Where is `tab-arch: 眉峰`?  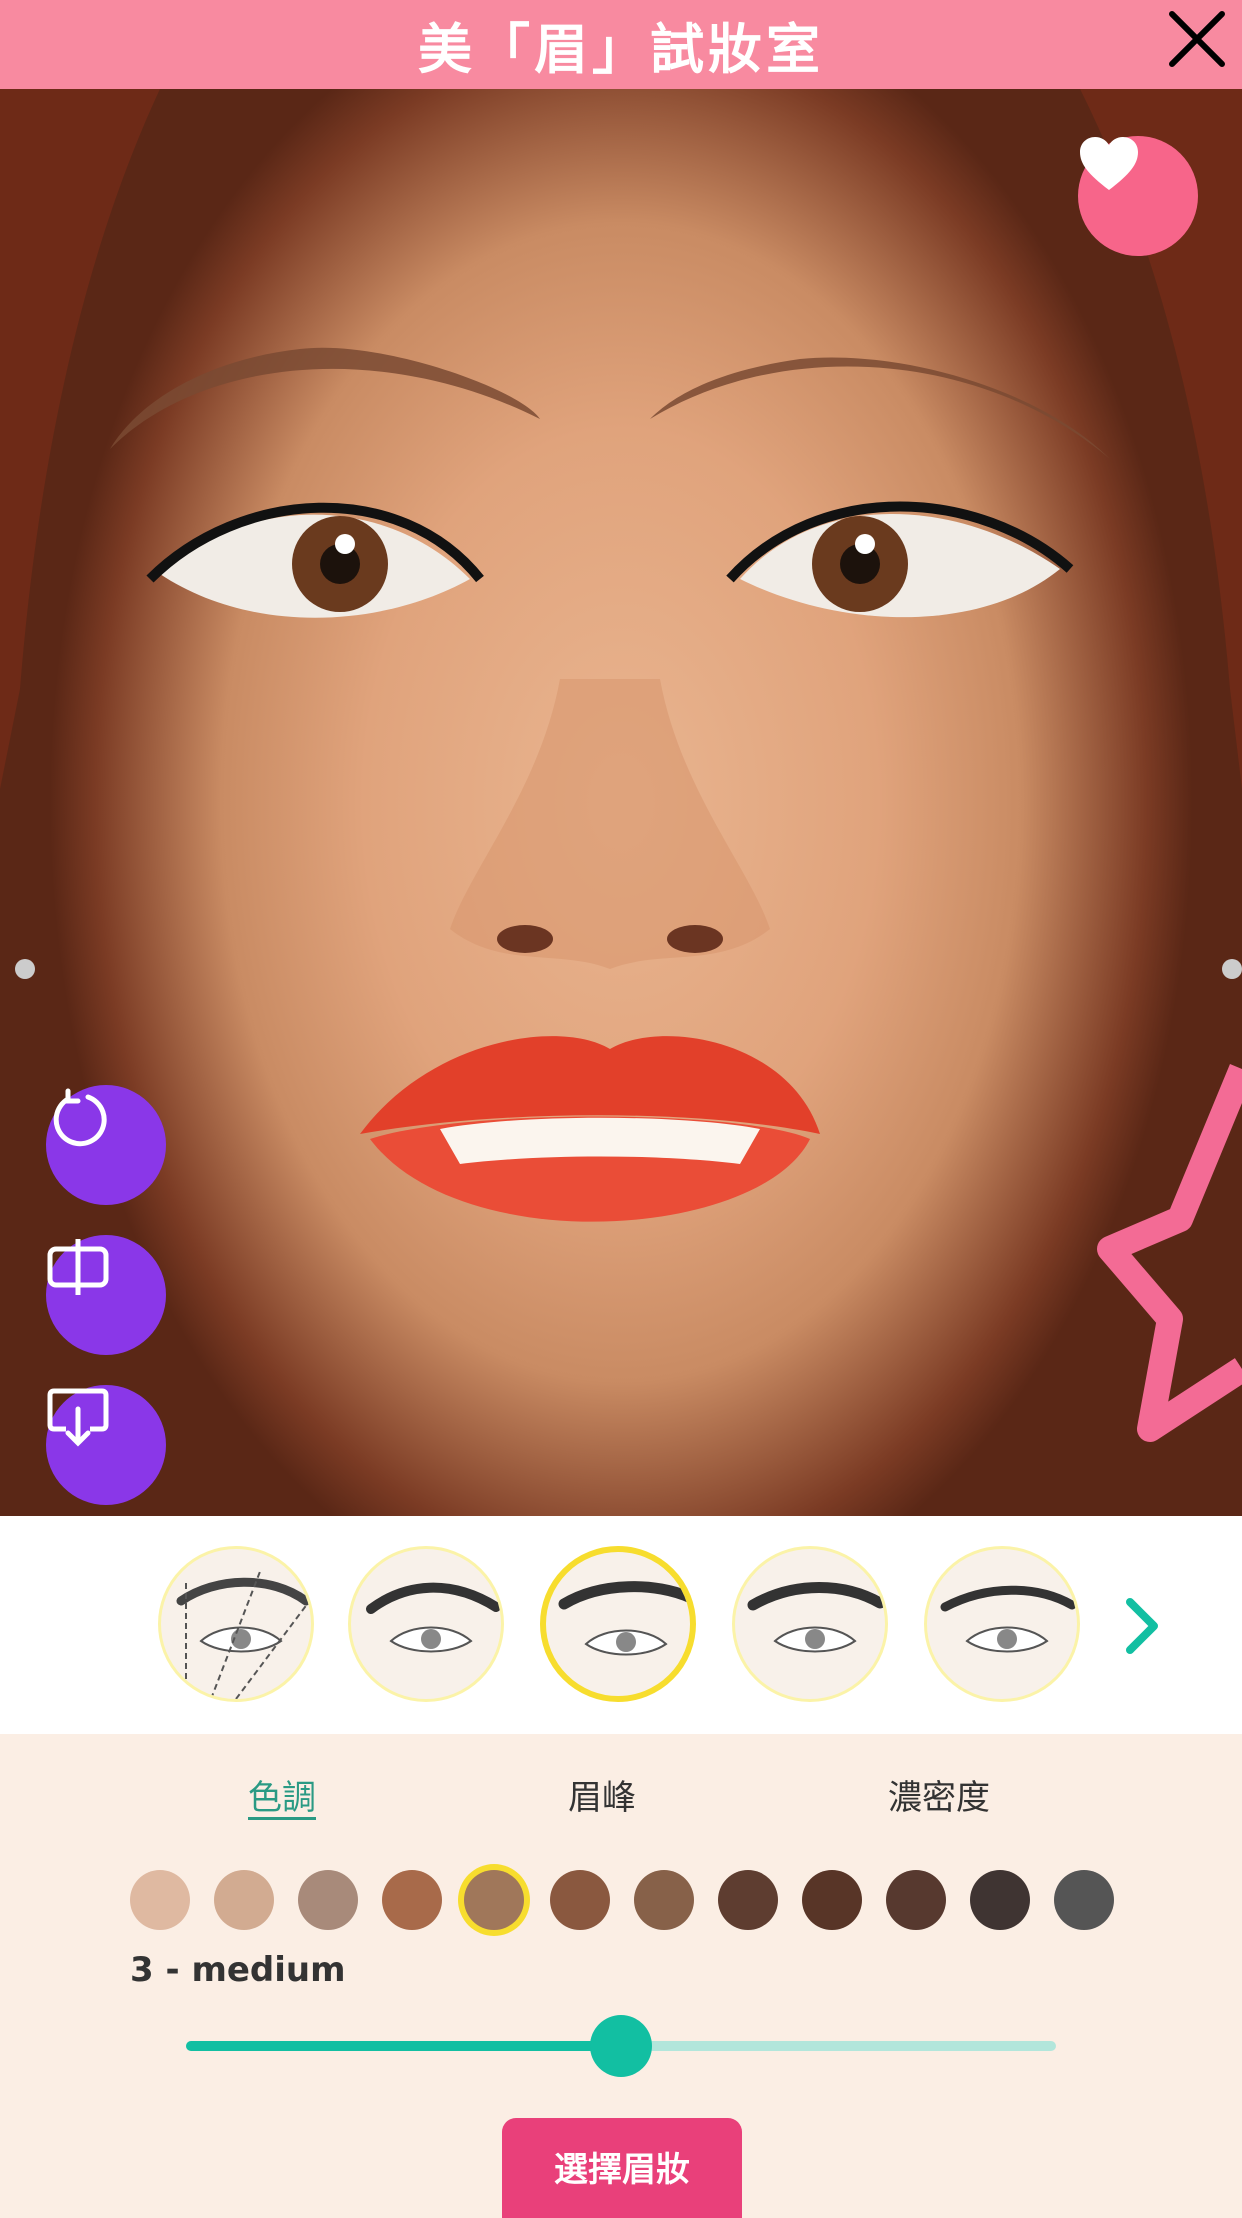 tab-arch: 眉峰 is located at coordinates (602, 1794).